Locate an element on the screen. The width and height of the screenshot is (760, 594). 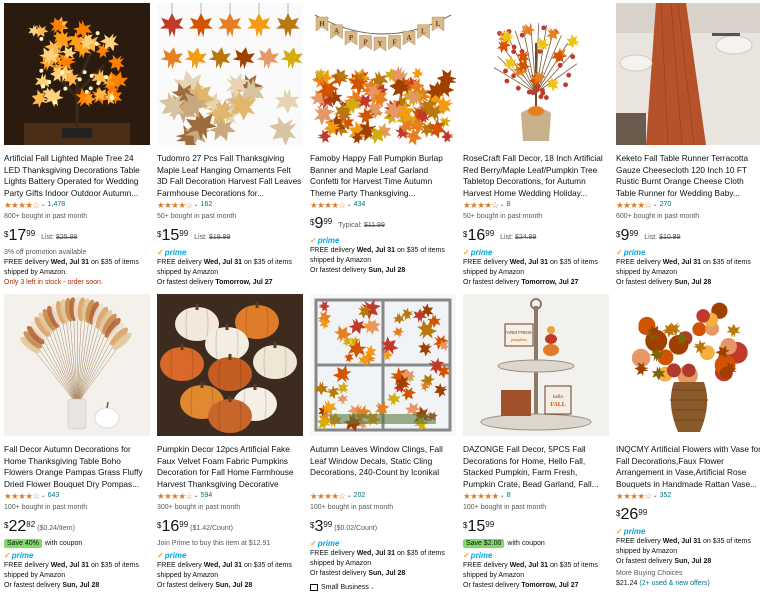
price-row: $ 17 99 List: $25.99 is located at coordinates (77, 237).